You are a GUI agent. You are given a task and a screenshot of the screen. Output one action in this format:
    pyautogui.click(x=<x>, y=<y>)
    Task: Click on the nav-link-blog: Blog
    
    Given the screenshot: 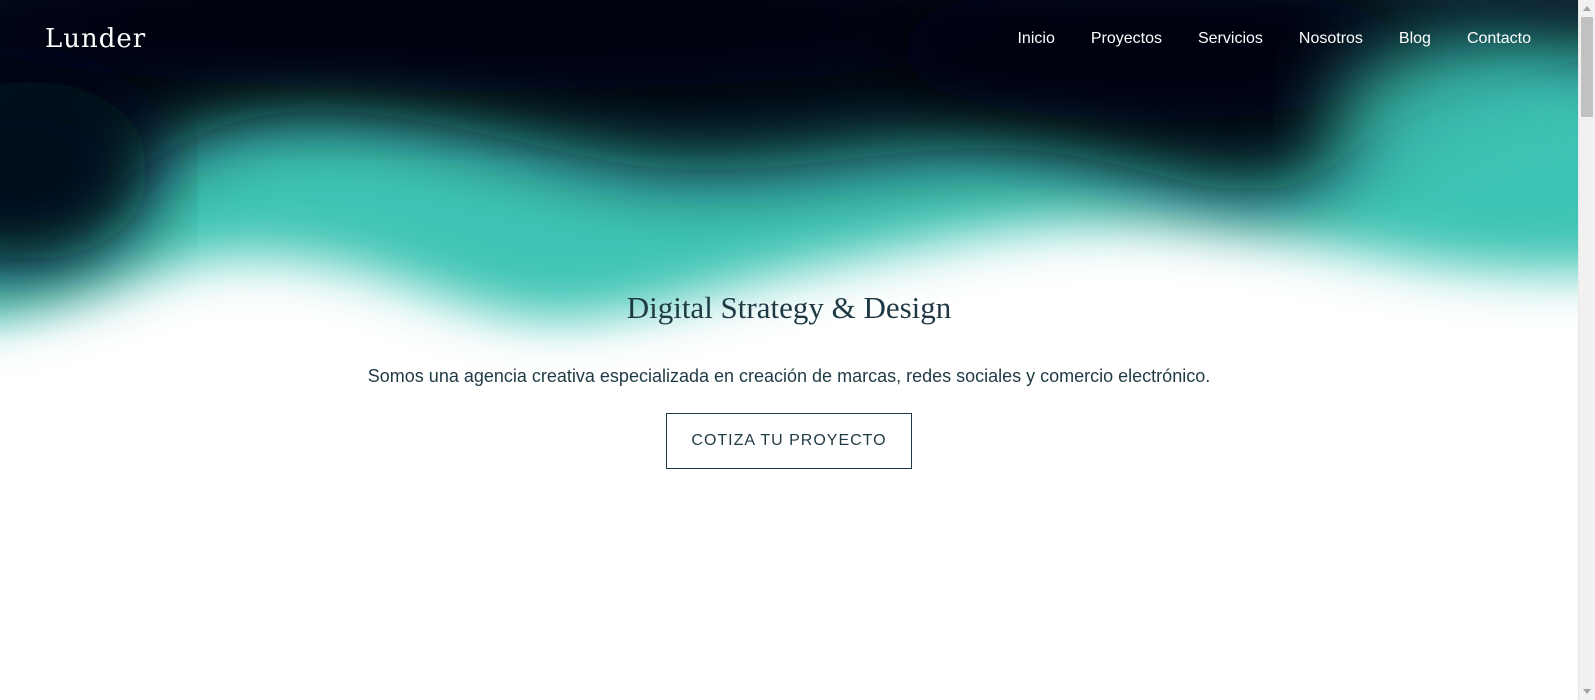 What is the action you would take?
    pyautogui.click(x=1415, y=38)
    